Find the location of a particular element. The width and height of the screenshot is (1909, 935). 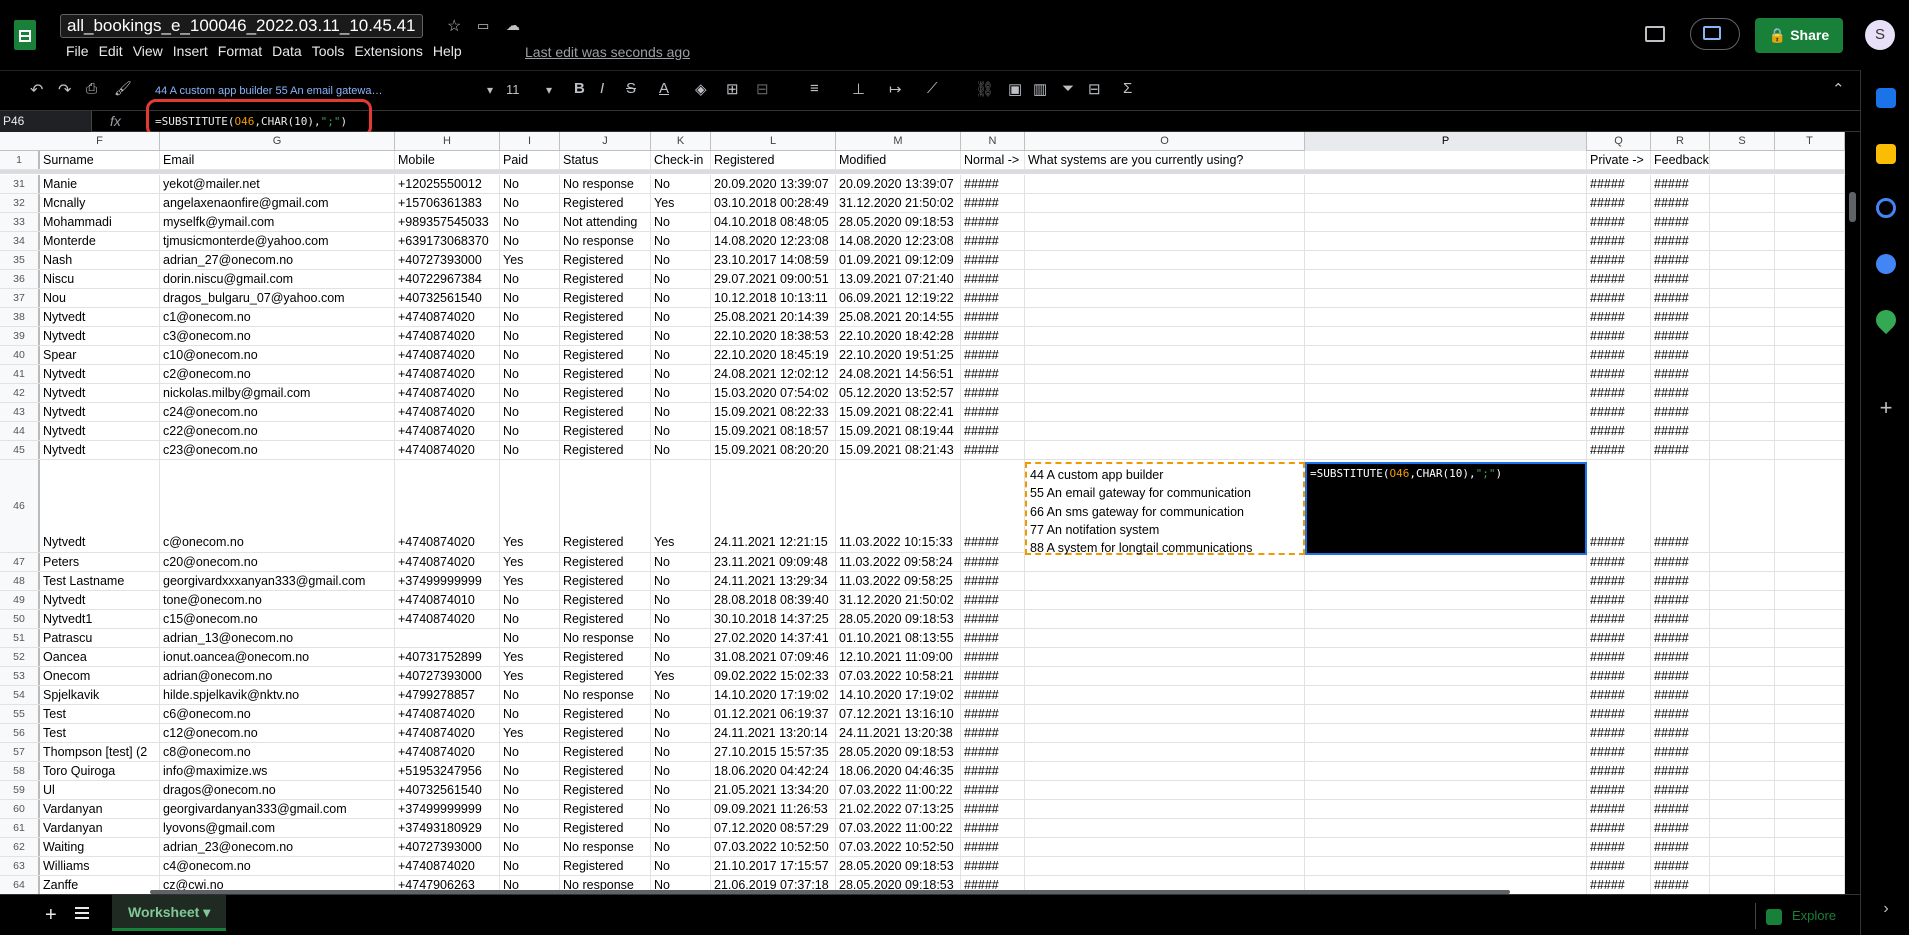

cell: Yes is located at coordinates (530, 581).